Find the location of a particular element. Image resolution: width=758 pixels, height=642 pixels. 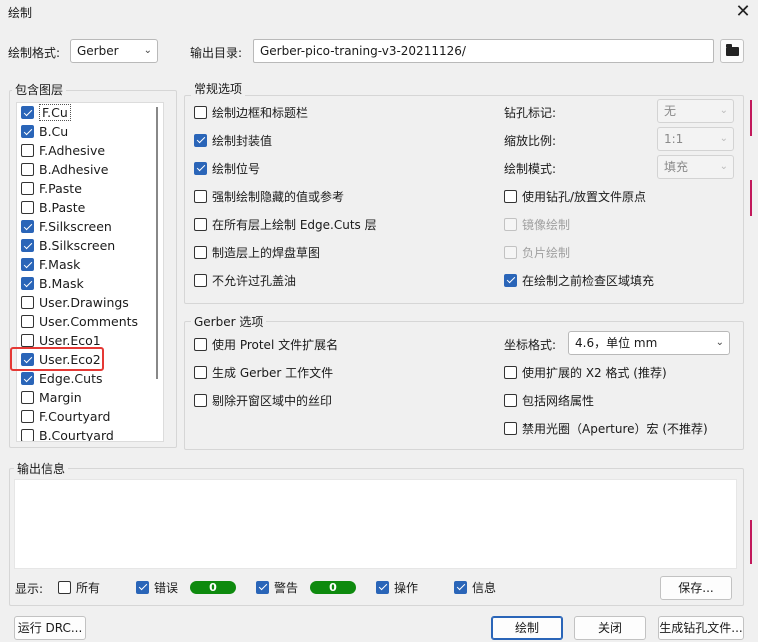

gerber-option-checkbox: 使用扩展的 X2 格式 (推荐) is located at coordinates (585, 372).